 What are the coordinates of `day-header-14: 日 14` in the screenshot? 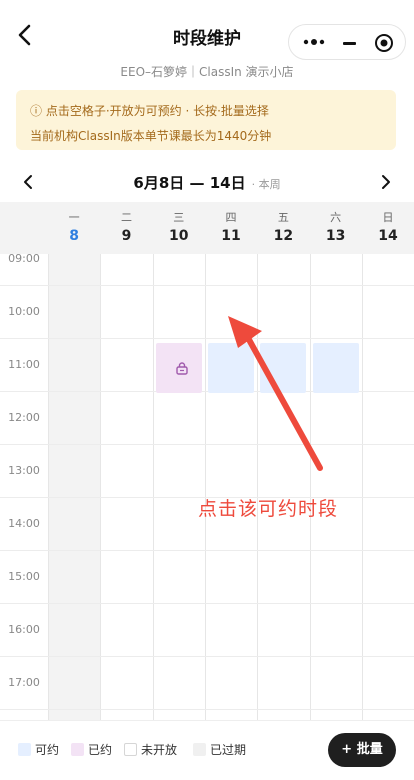 It's located at (388, 228).